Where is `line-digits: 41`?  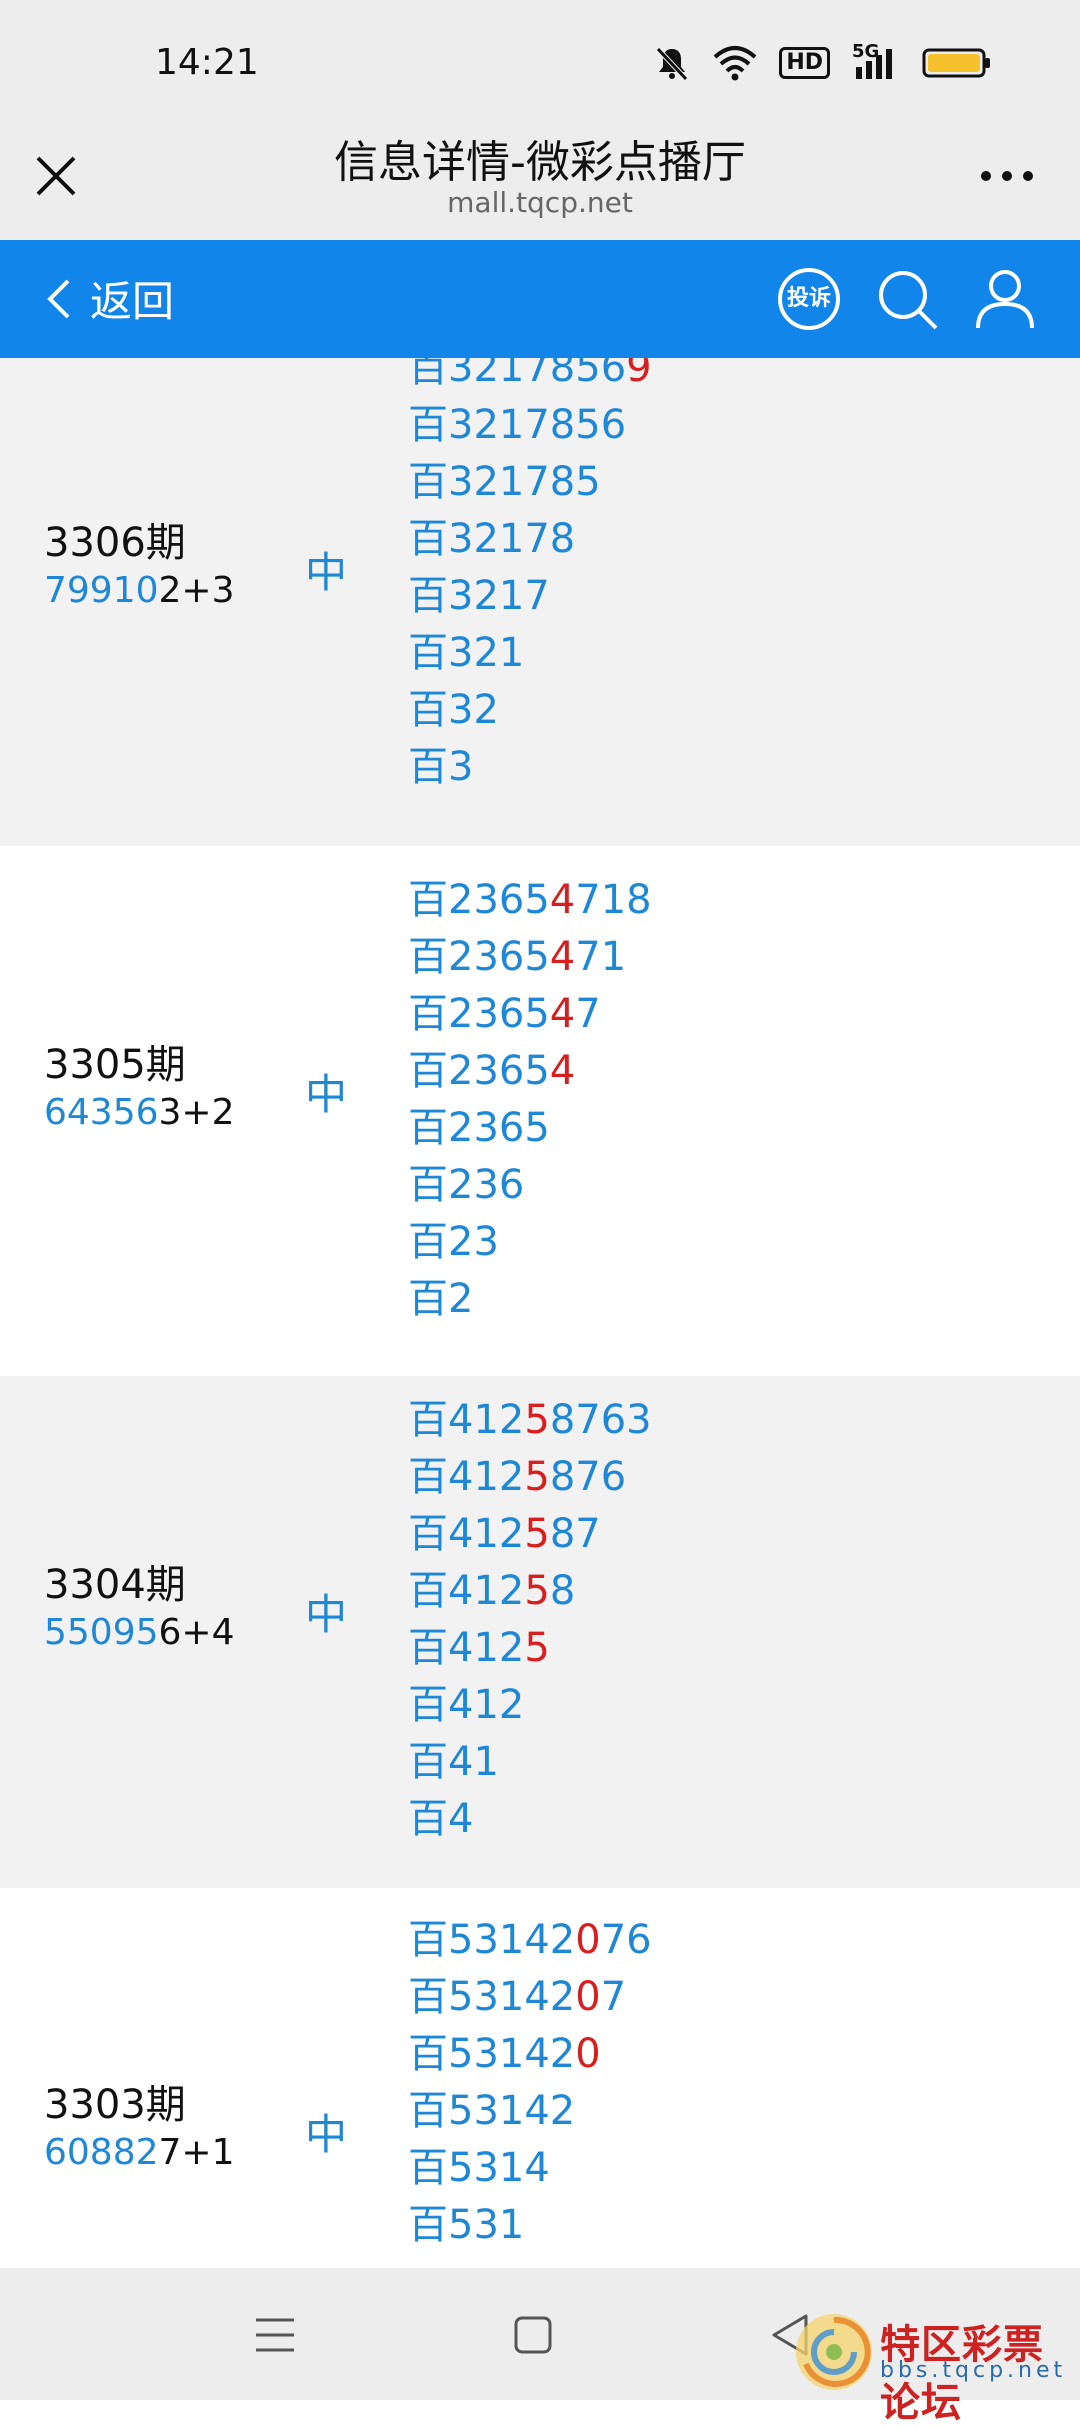 line-digits: 41 is located at coordinates (473, 1762).